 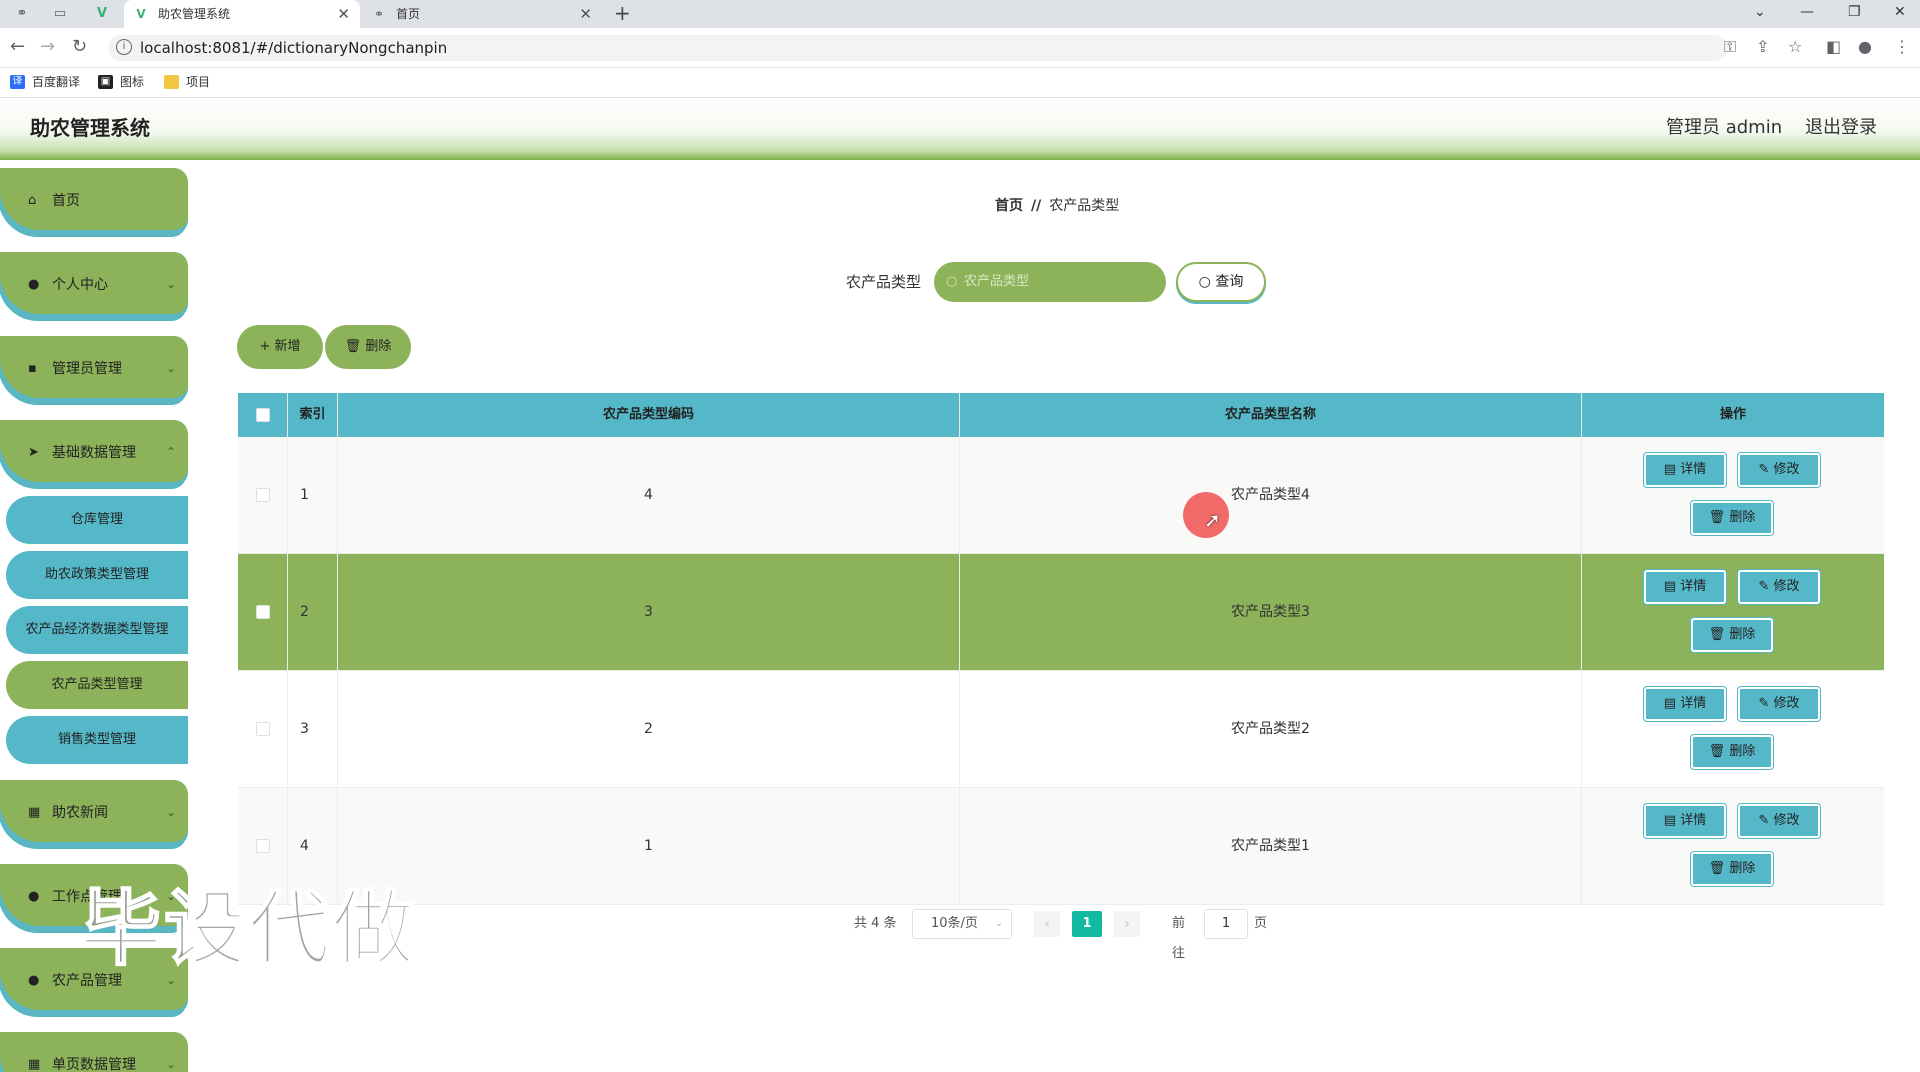 I want to click on column-header-name: 农产品类型名称, so click(x=1271, y=415).